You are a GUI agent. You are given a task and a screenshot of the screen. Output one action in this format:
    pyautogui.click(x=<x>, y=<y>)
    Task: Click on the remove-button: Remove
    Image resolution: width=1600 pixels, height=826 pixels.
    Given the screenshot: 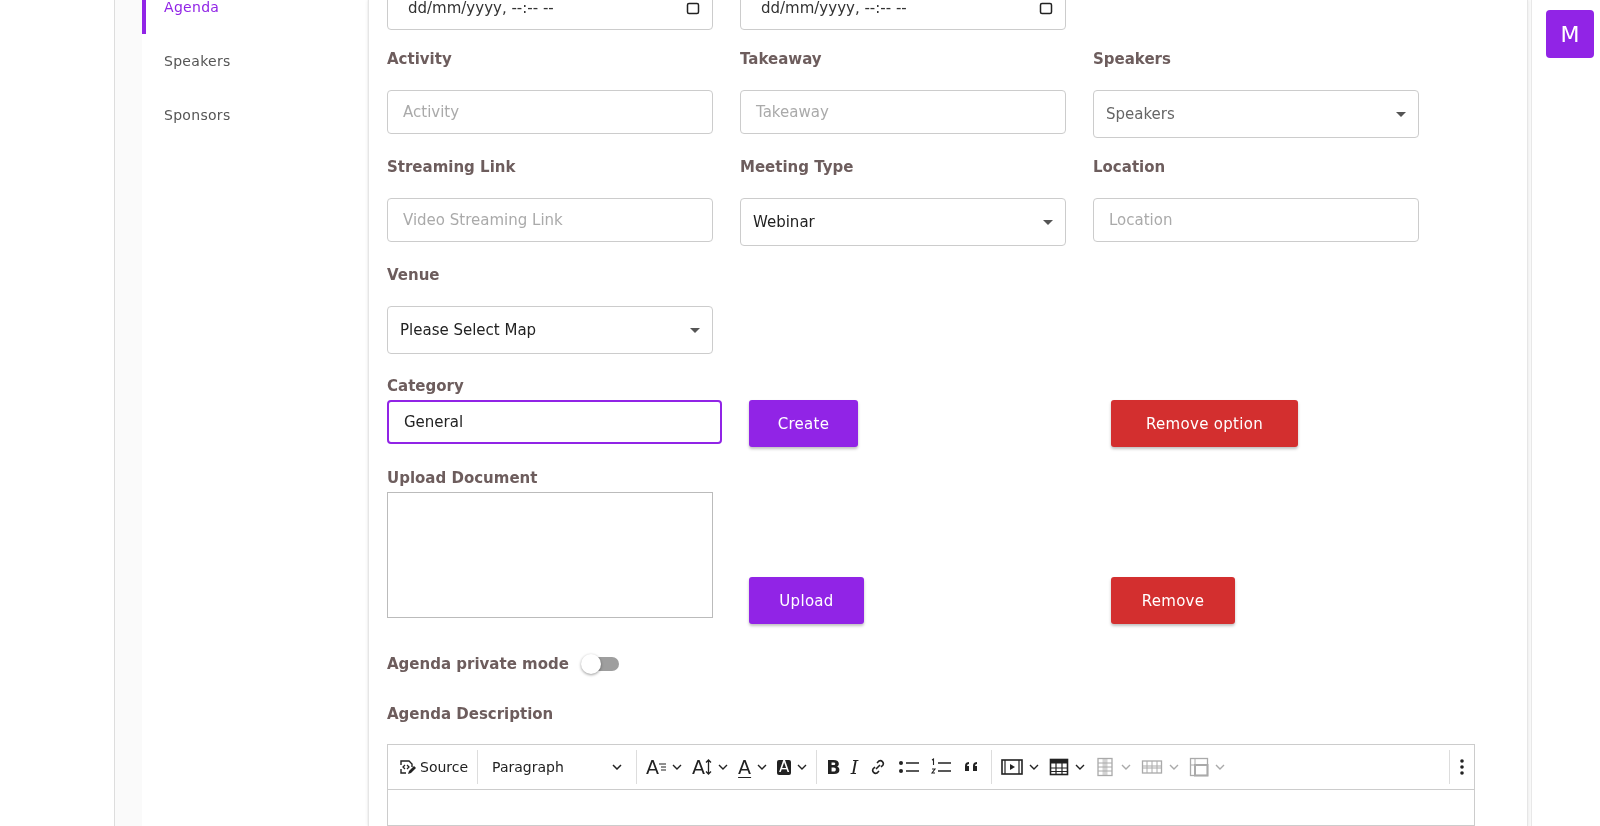 What is the action you would take?
    pyautogui.click(x=1173, y=600)
    